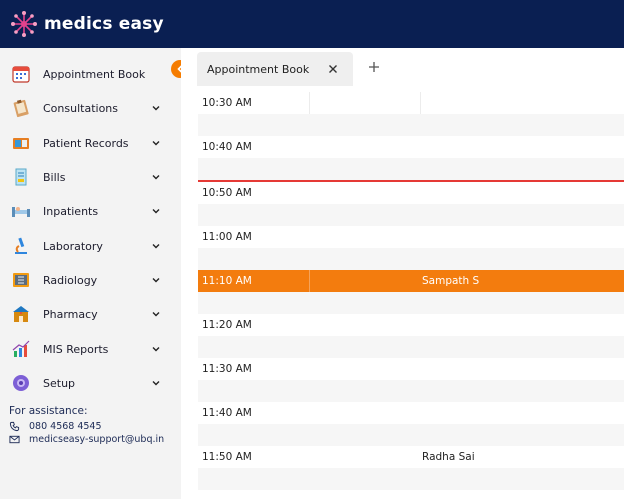 This screenshot has width=624, height=499. I want to click on schedule-row: 11:00 AM, so click(411, 237).